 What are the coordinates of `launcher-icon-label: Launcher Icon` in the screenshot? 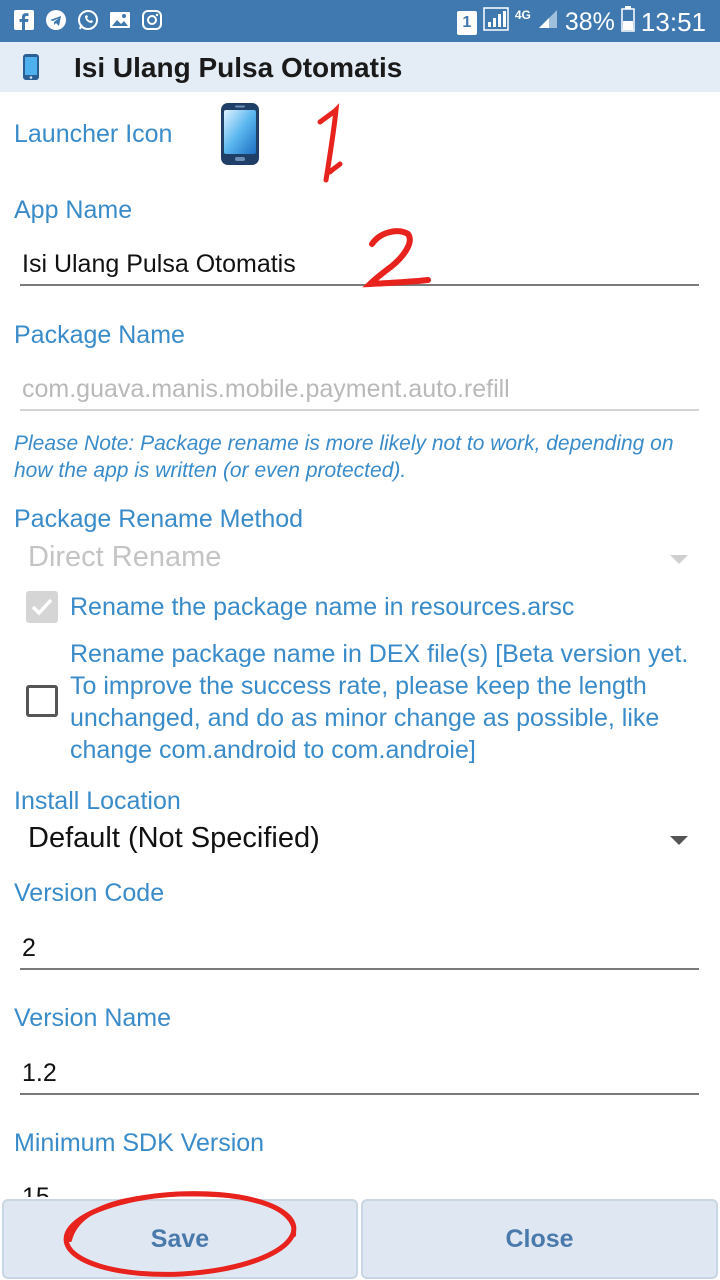 It's located at (93, 134).